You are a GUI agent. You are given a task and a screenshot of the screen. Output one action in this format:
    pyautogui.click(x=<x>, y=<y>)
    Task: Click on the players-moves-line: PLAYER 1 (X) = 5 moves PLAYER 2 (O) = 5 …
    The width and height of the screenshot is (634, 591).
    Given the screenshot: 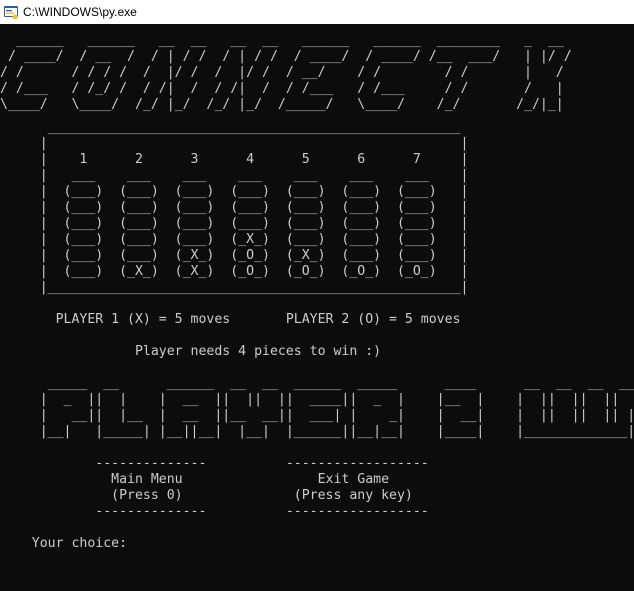 What is the action you would take?
    pyautogui.click(x=230, y=319)
    